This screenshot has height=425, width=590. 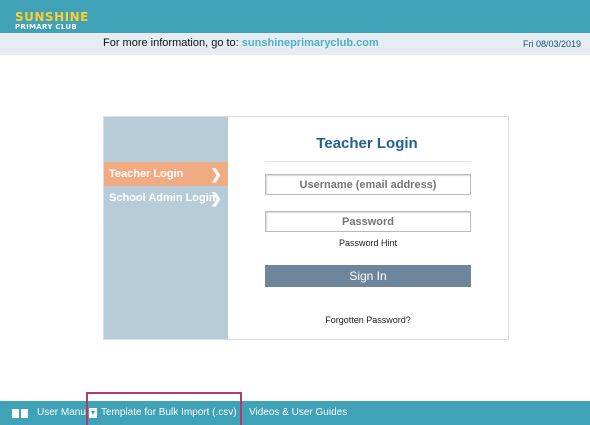 I want to click on password-hint-link: Password Hint, so click(x=368, y=243).